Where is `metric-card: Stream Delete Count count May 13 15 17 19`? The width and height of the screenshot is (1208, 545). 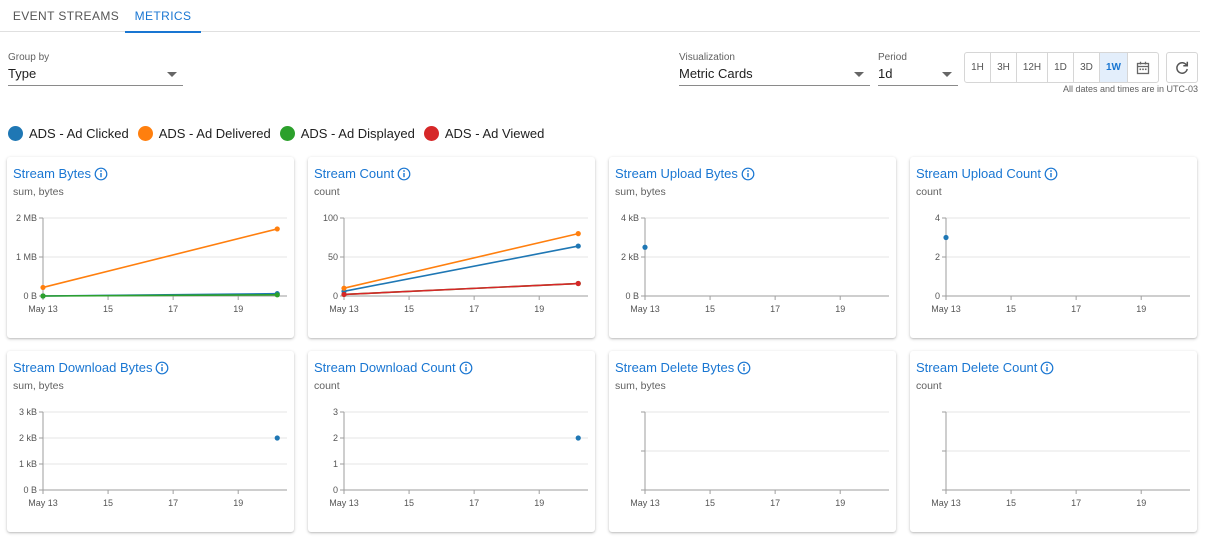
metric-card: Stream Delete Count count May 13 15 17 19 is located at coordinates (1053, 441).